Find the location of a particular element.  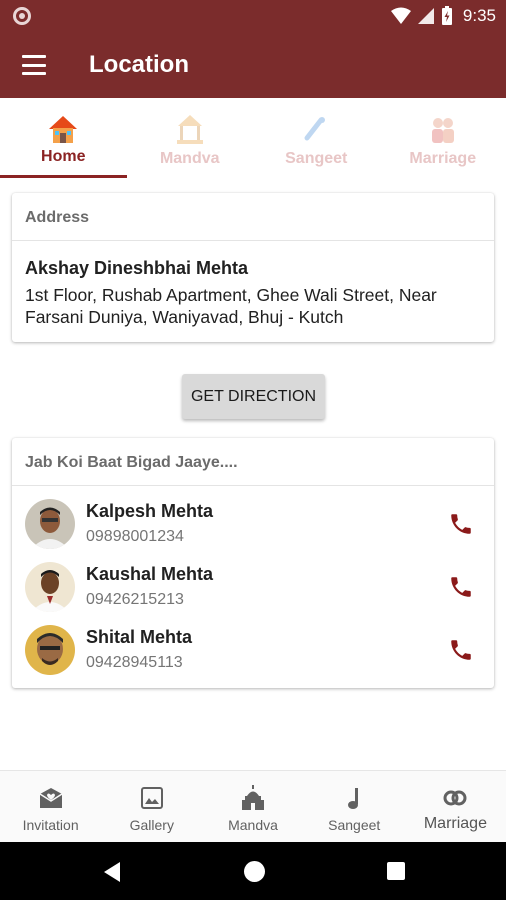

signal-icon is located at coordinates (425, 16).